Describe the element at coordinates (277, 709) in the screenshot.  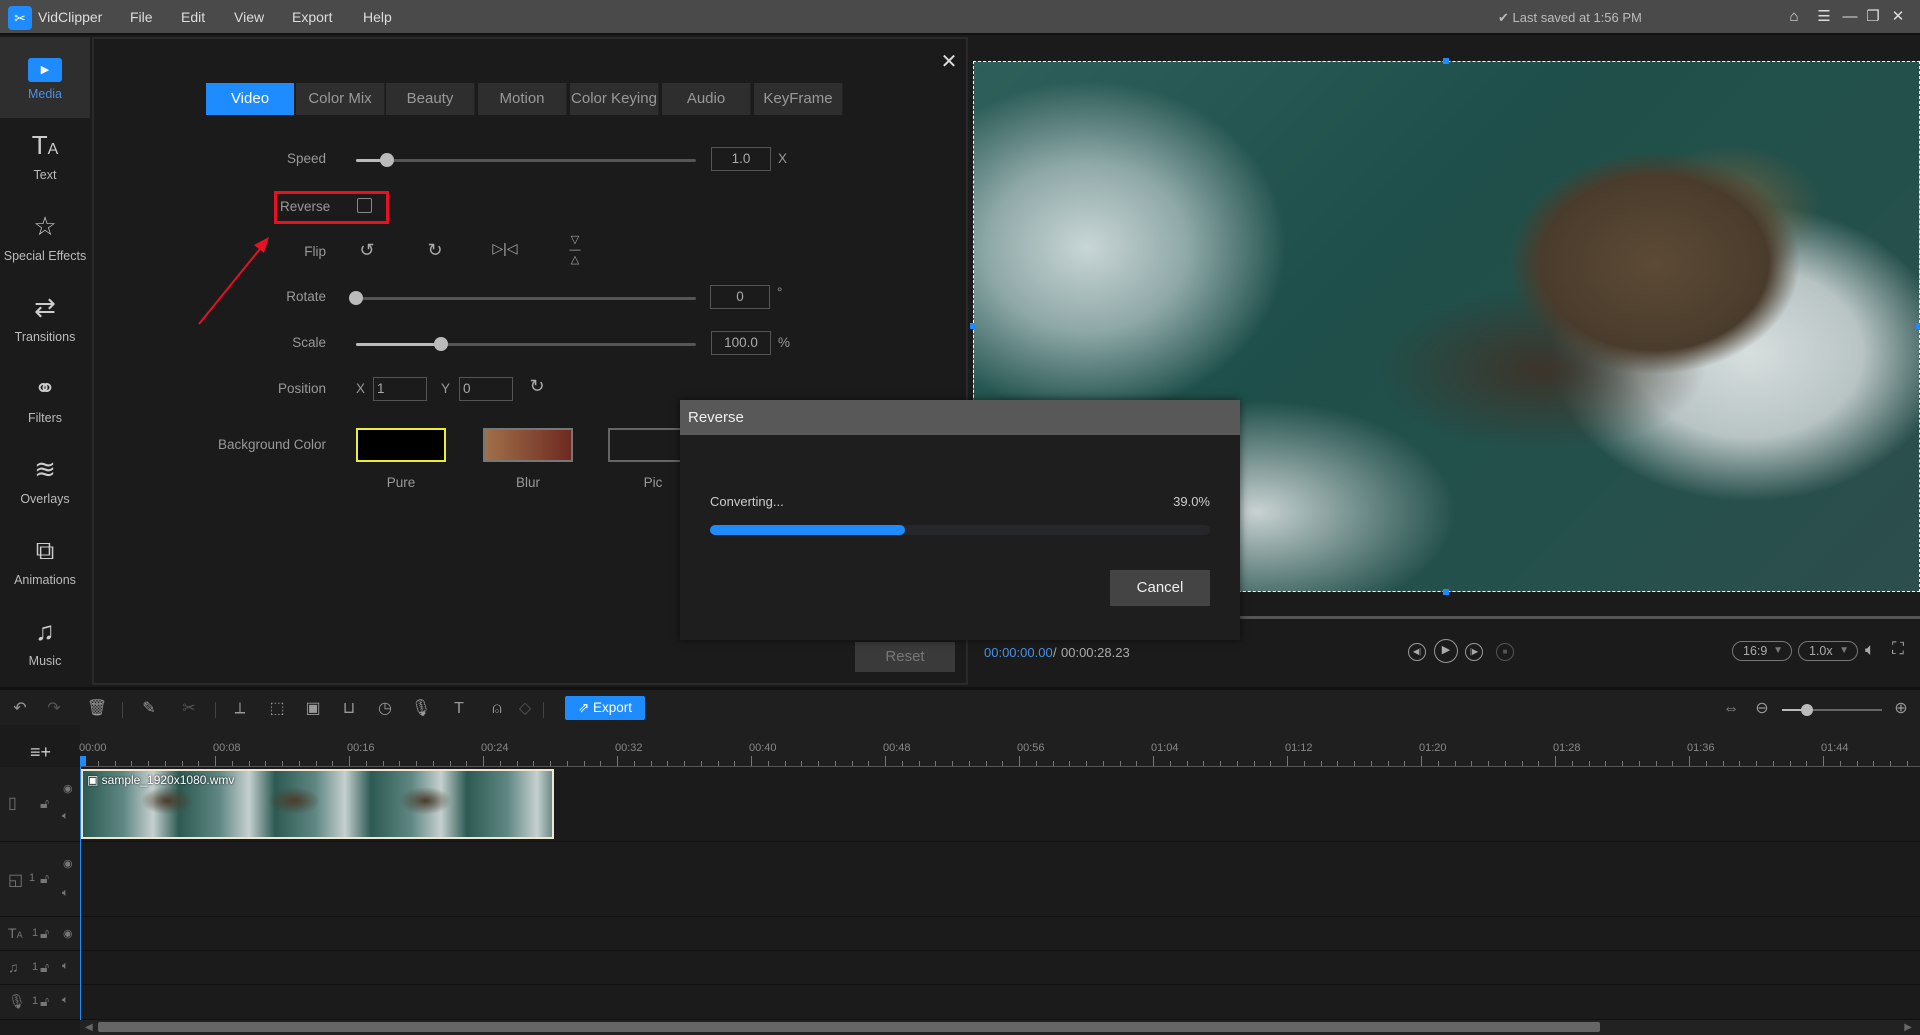
I see `zoom-region-icon: ⬚` at that location.